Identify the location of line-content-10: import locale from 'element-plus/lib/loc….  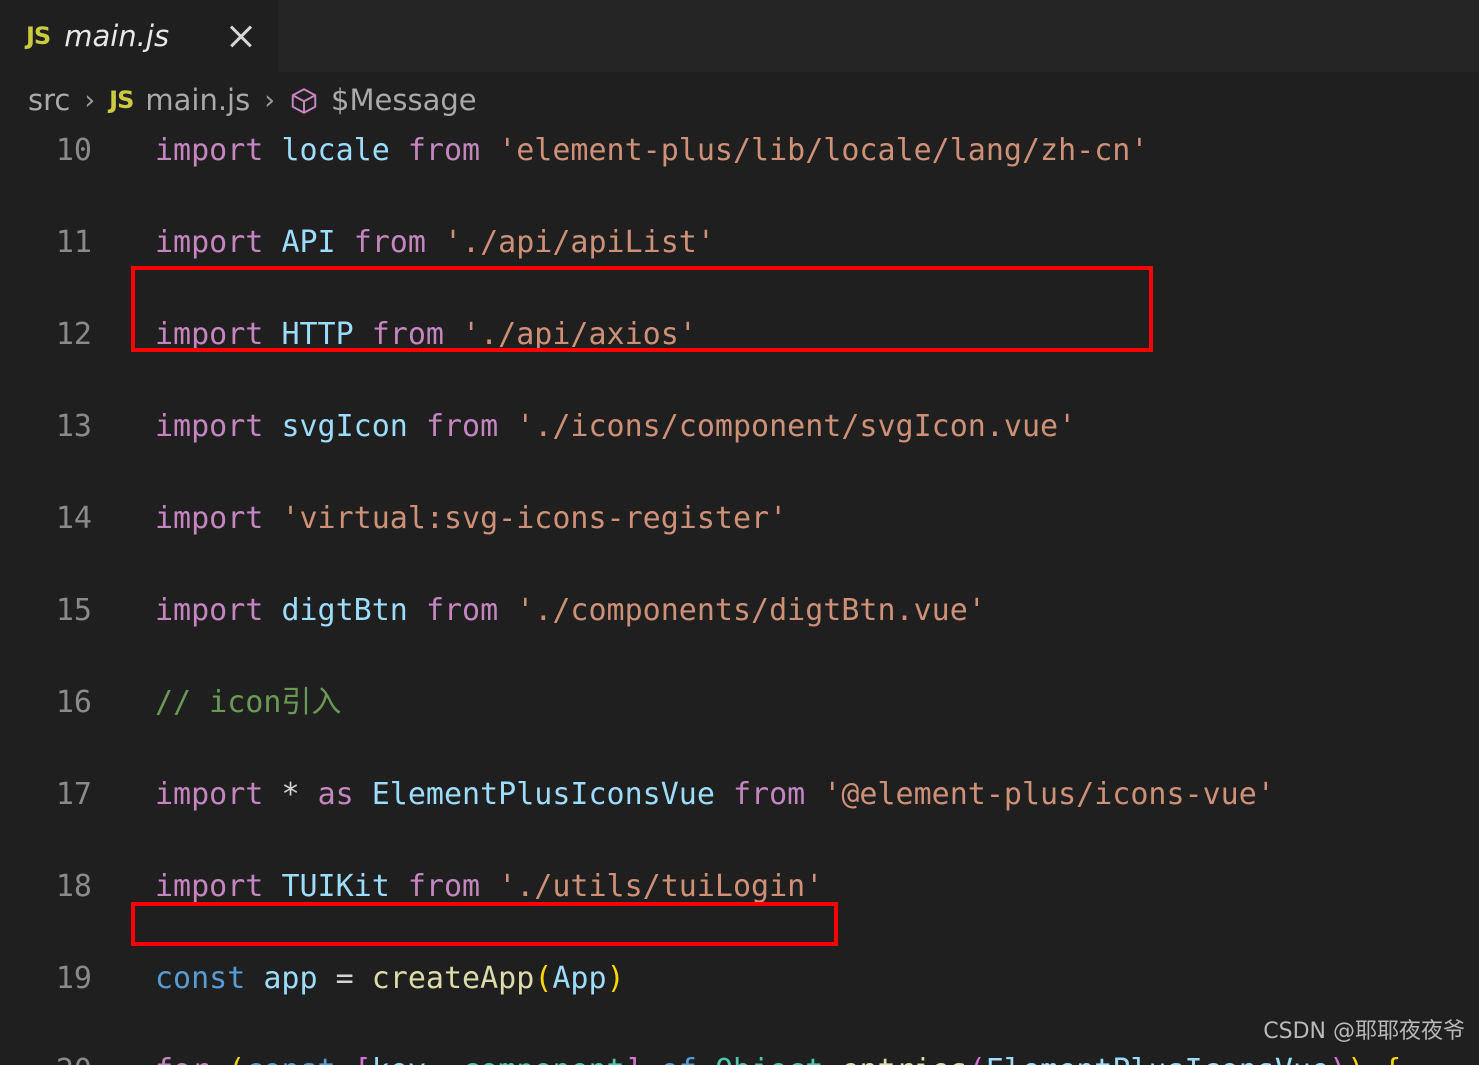
(652, 150).